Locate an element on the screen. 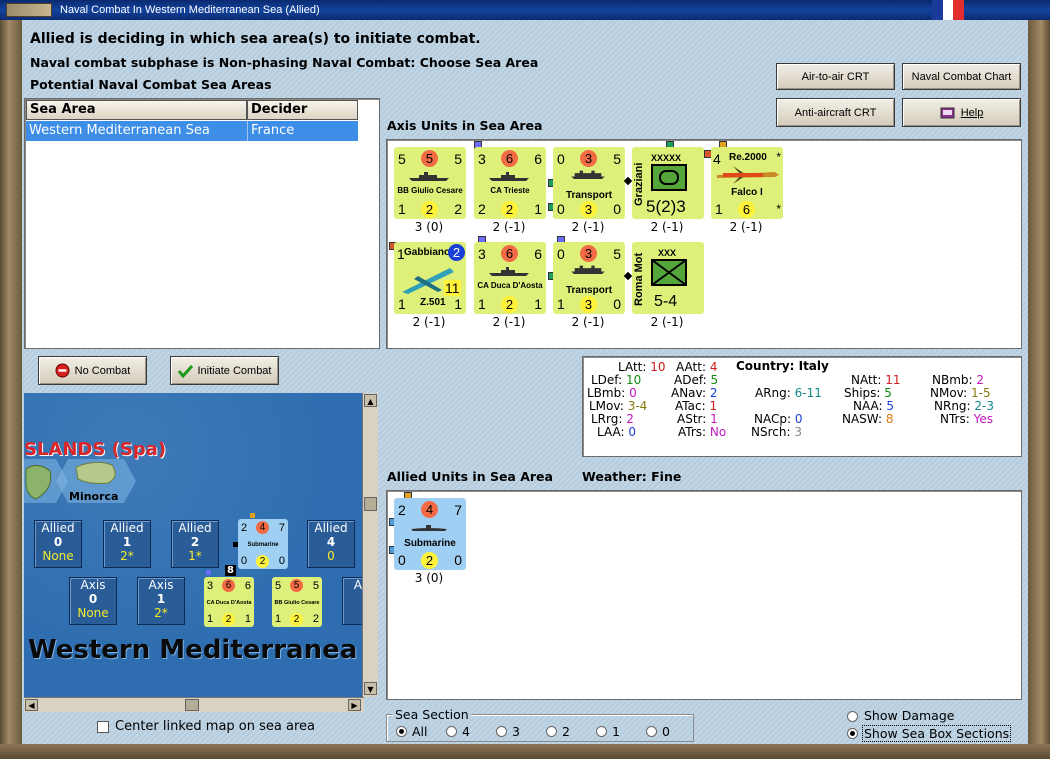  unit-bottom-left: 2 is located at coordinates (482, 209).